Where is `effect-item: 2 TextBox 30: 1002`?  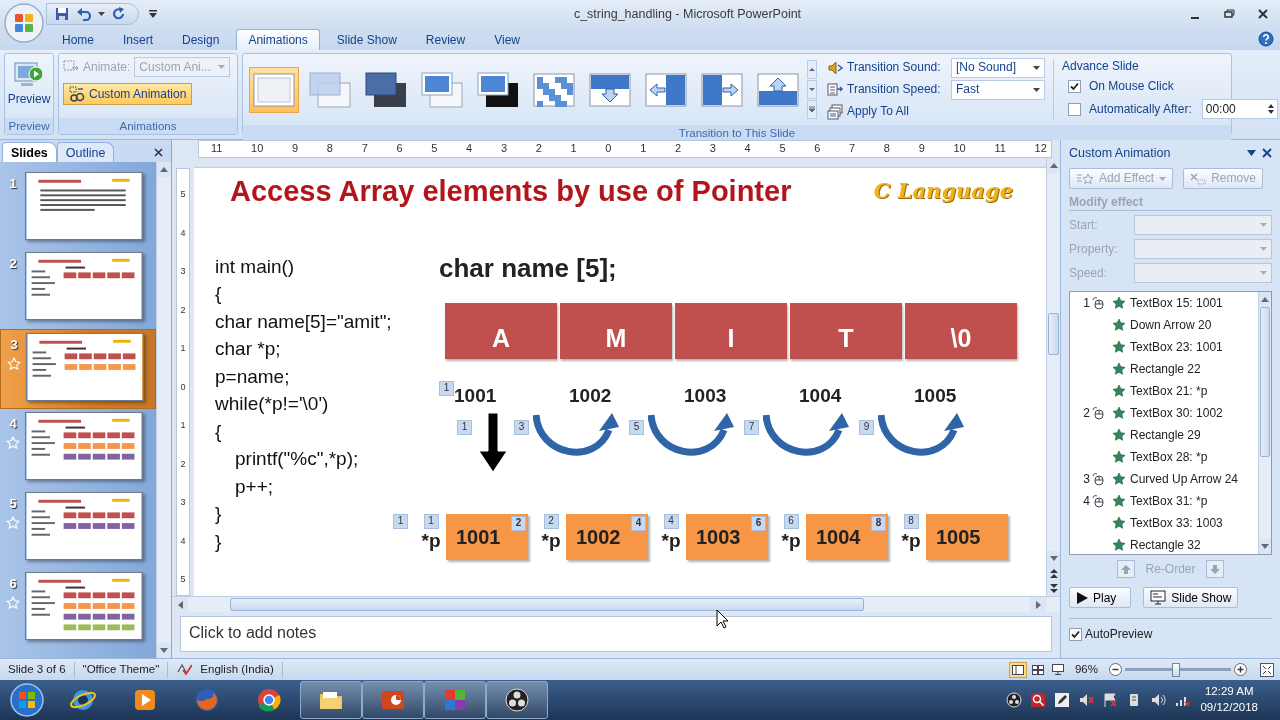 effect-item: 2 TextBox 30: 1002 is located at coordinates (1164, 413).